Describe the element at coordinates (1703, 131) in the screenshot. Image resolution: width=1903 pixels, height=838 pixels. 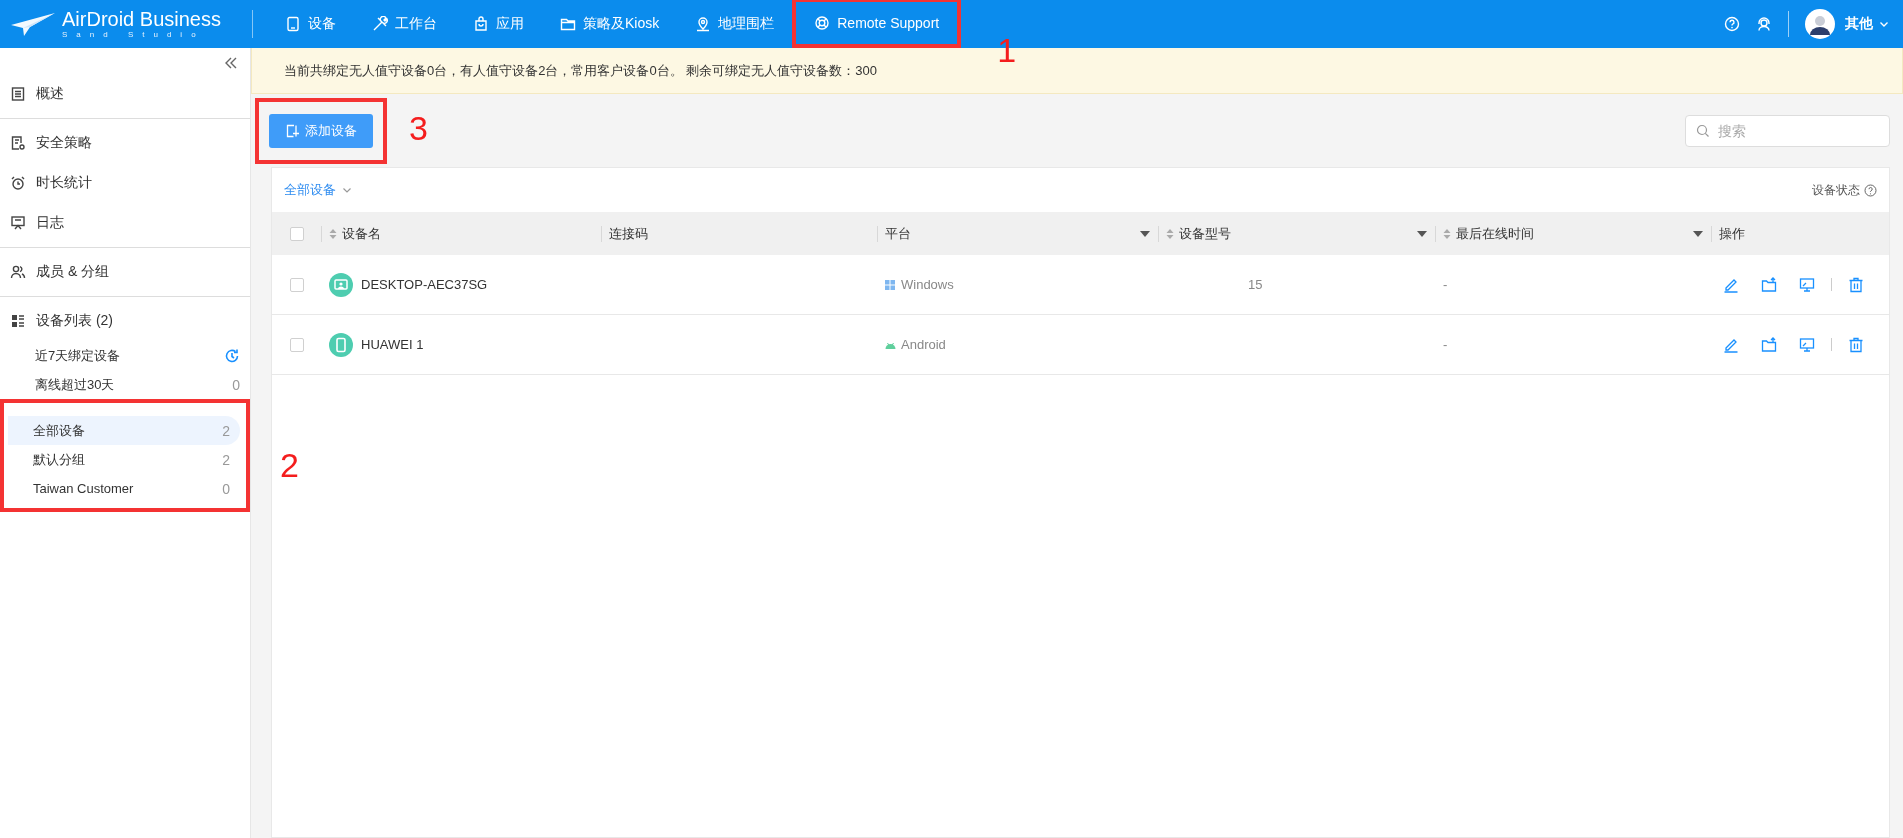
I see `search-icon` at that location.